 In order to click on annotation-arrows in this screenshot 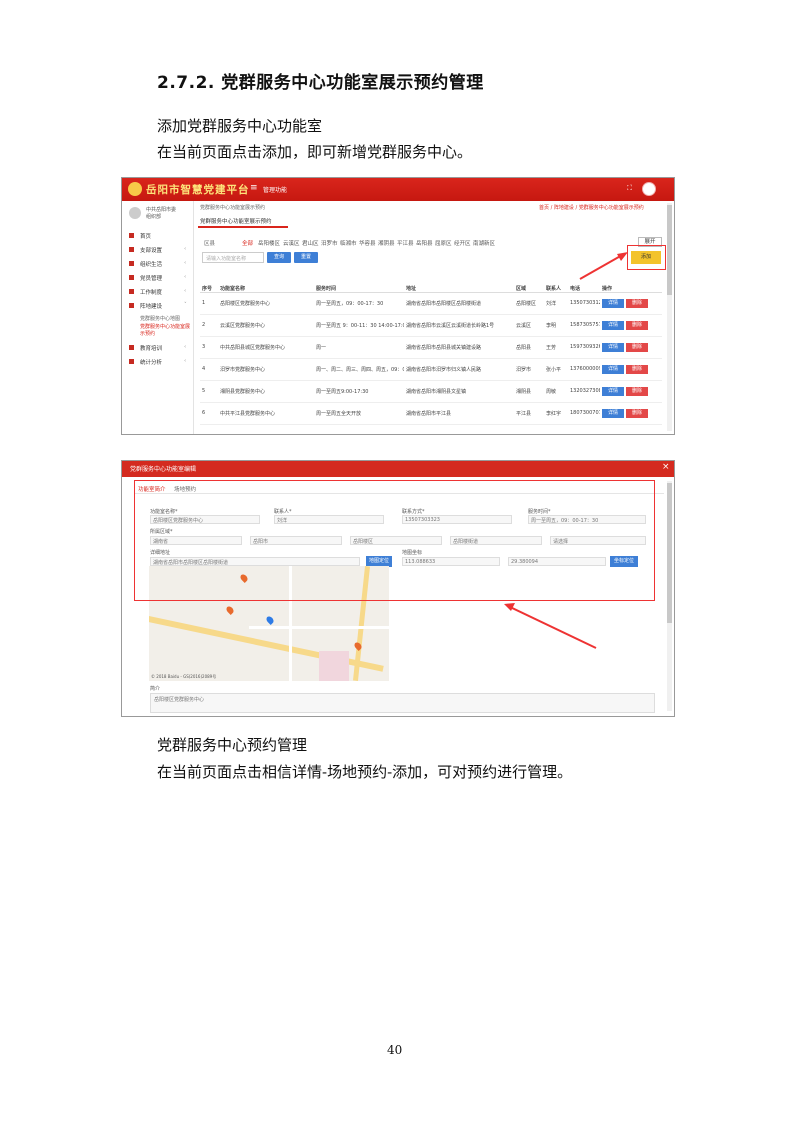, I will do `click(566, 450)`.